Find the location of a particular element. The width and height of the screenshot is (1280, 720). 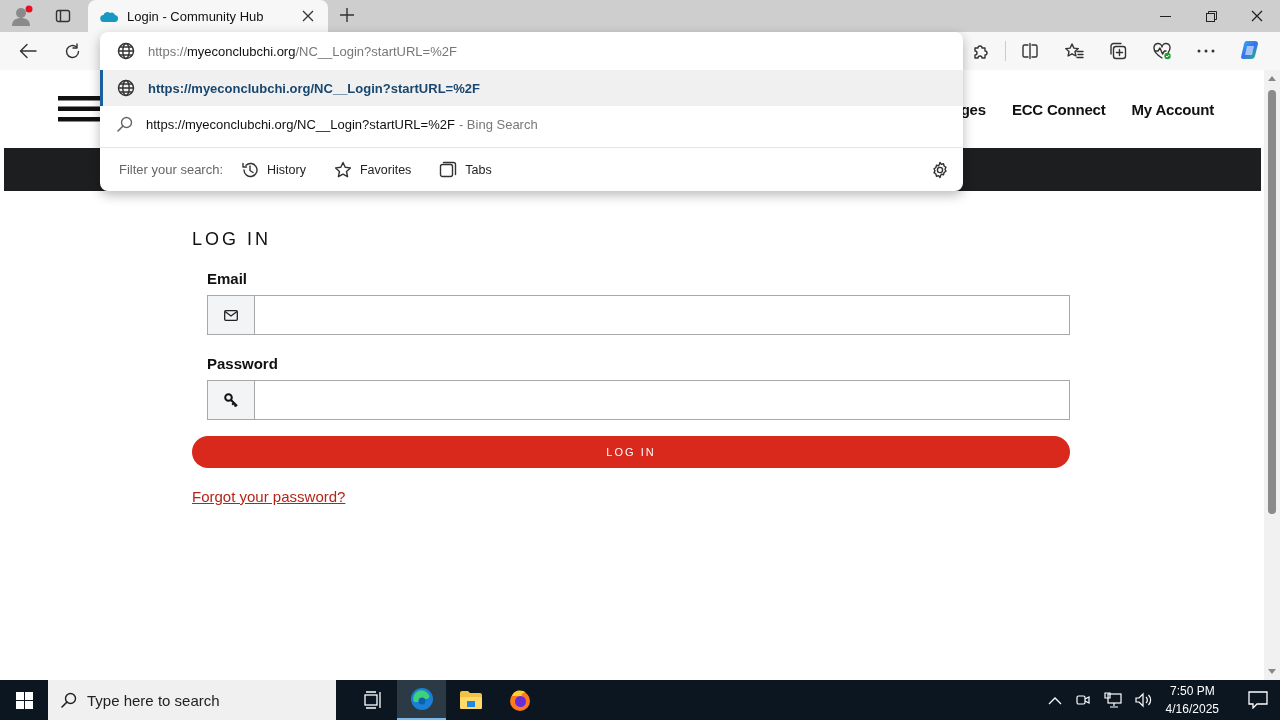

settings-button is located at coordinates (940, 169).